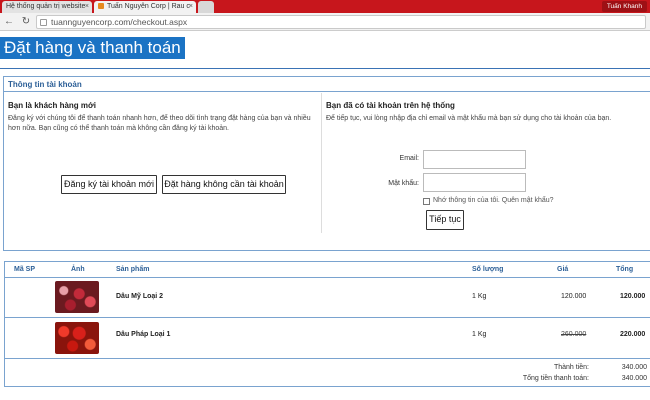 The image size is (650, 400). What do you see at coordinates (634, 378) in the screenshot?
I see `grand-total-value: 340.000` at bounding box center [634, 378].